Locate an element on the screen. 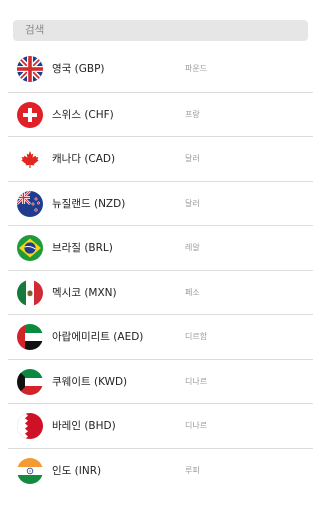  mexico-flag-icon is located at coordinates (30, 292).